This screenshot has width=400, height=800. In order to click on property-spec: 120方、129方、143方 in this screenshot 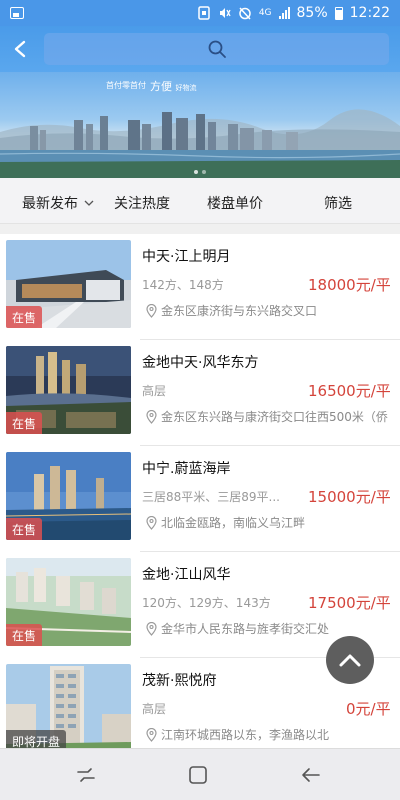, I will do `click(206, 603)`.